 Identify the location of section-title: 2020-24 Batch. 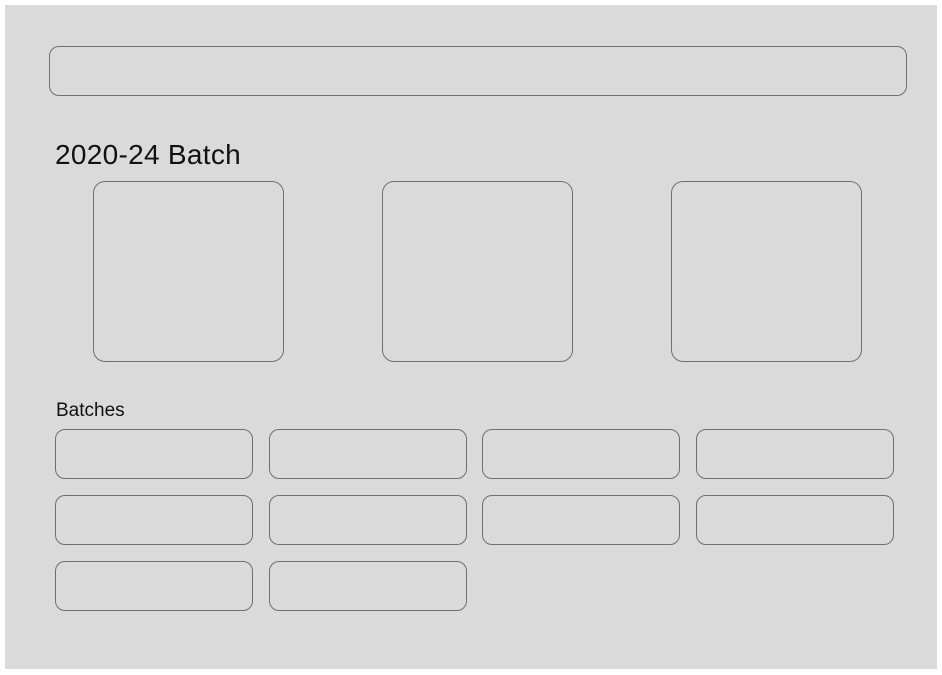
(148, 154).